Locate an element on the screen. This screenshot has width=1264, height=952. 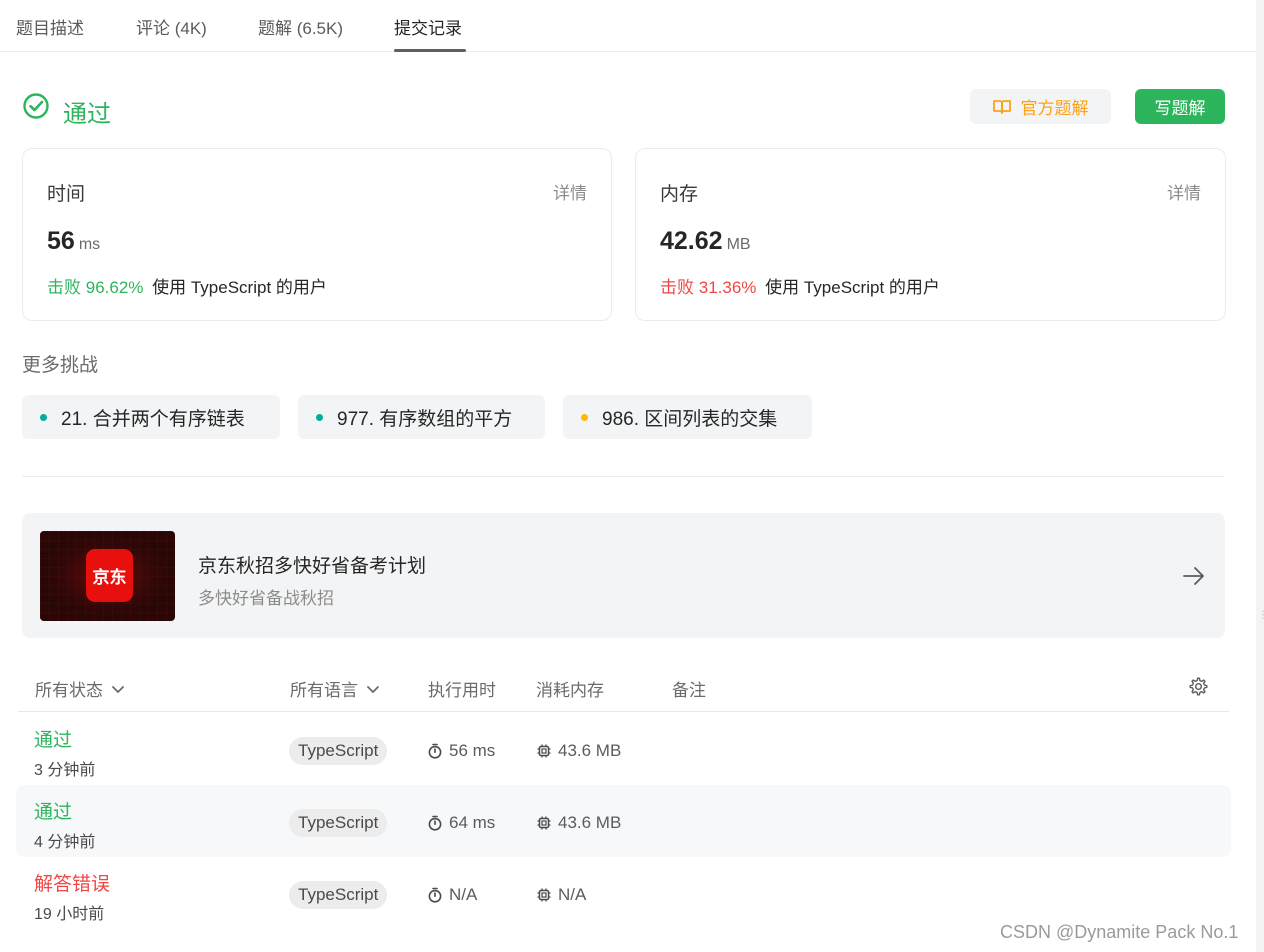
runtime-beat-suffix: 使用 TypeScript 的用户 is located at coordinates (239, 287).